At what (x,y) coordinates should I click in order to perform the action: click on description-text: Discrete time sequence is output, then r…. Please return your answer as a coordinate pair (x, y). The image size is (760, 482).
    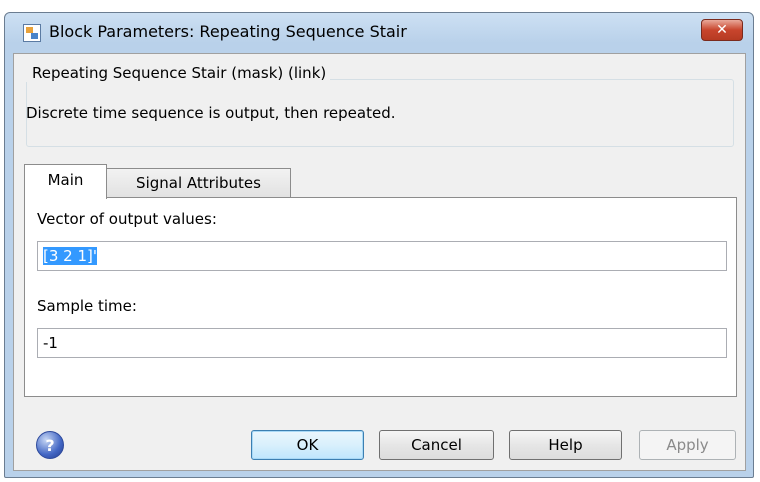
    Looking at the image, I should click on (211, 113).